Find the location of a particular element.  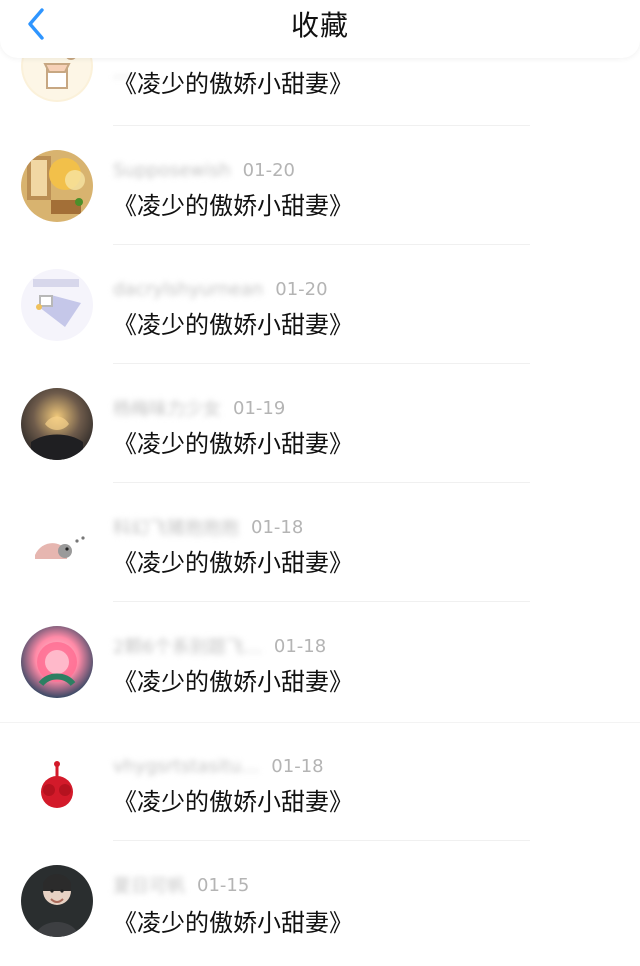

item-meta: 科幻飞猪抱抱抱 01-18 is located at coordinates (208, 527).